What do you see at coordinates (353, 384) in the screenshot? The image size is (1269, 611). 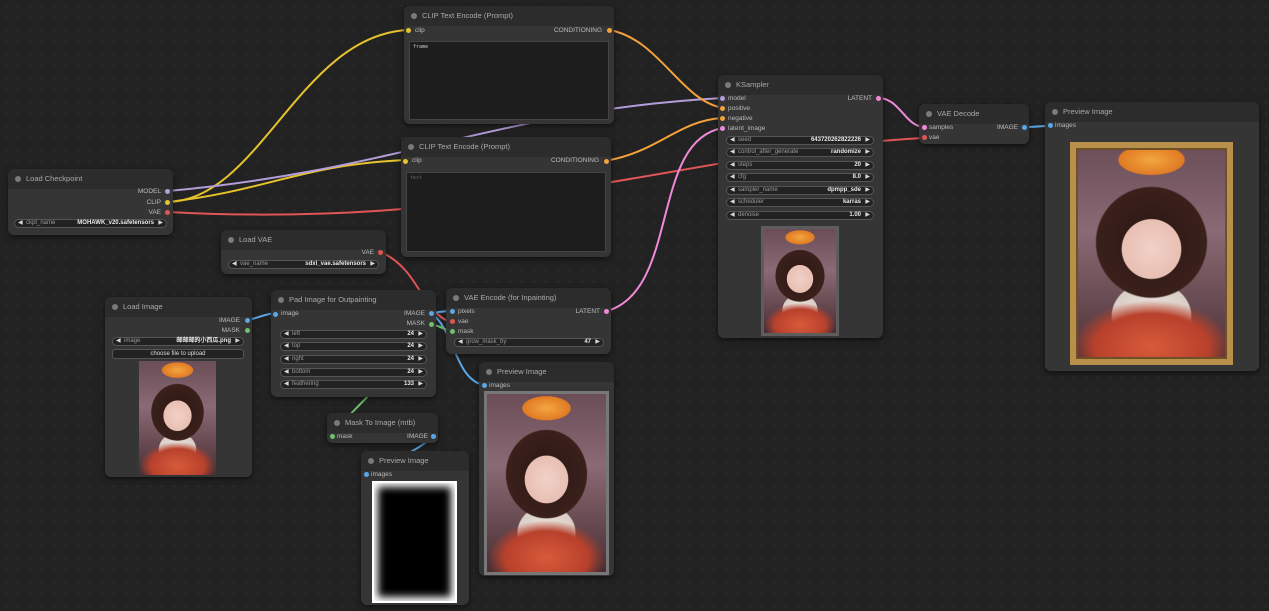 I see `pad-feathering-widget: ◀ feathering 133 ▶` at bounding box center [353, 384].